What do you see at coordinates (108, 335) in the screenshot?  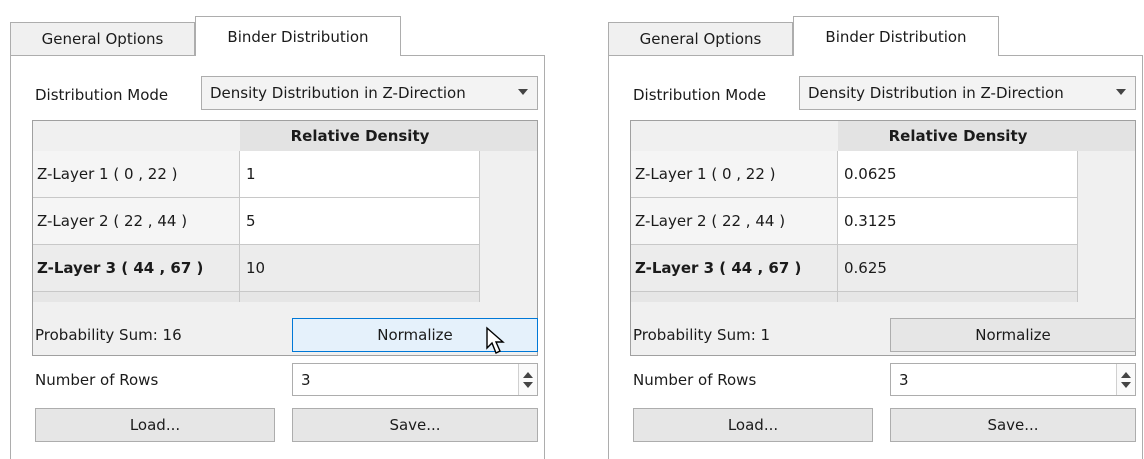 I see `probability-sum-label: Probability Sum: 16` at bounding box center [108, 335].